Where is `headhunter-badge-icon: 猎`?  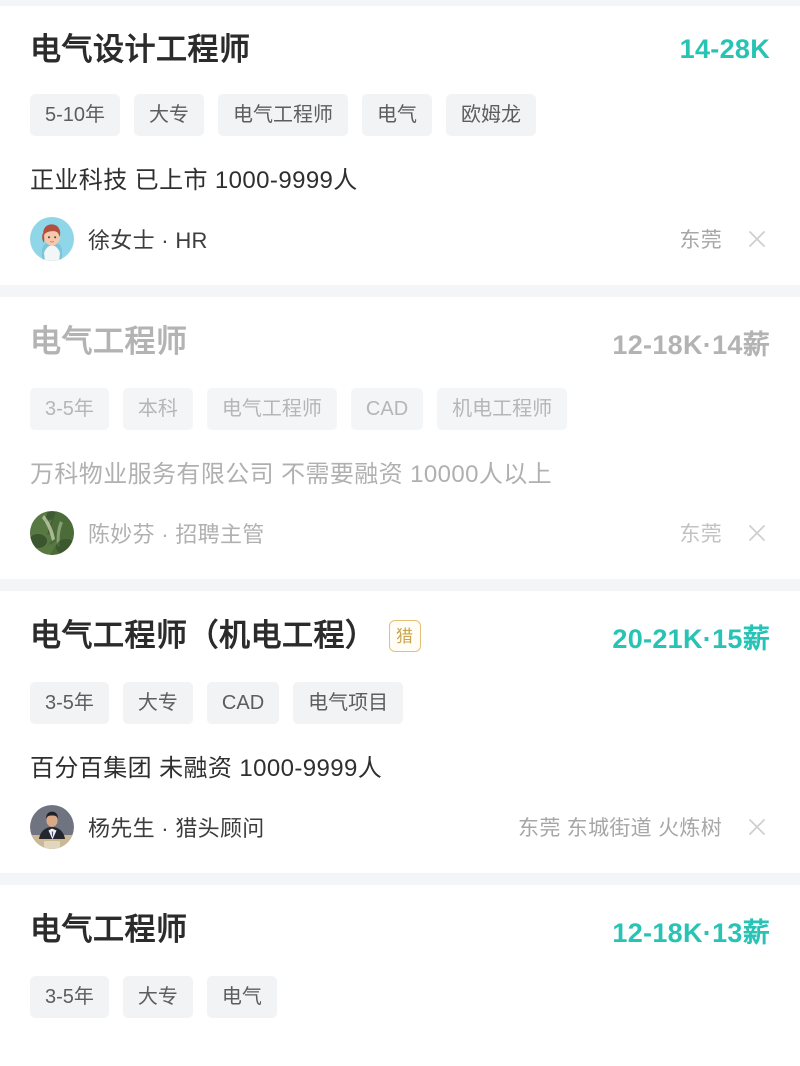 headhunter-badge-icon: 猎 is located at coordinates (404, 636).